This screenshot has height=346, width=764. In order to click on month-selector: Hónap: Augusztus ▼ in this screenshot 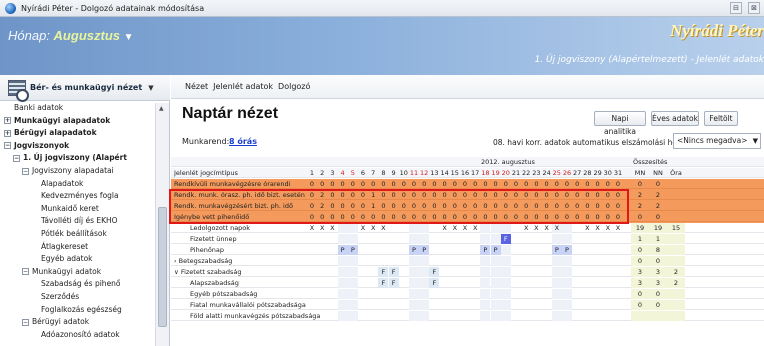, I will do `click(71, 35)`.